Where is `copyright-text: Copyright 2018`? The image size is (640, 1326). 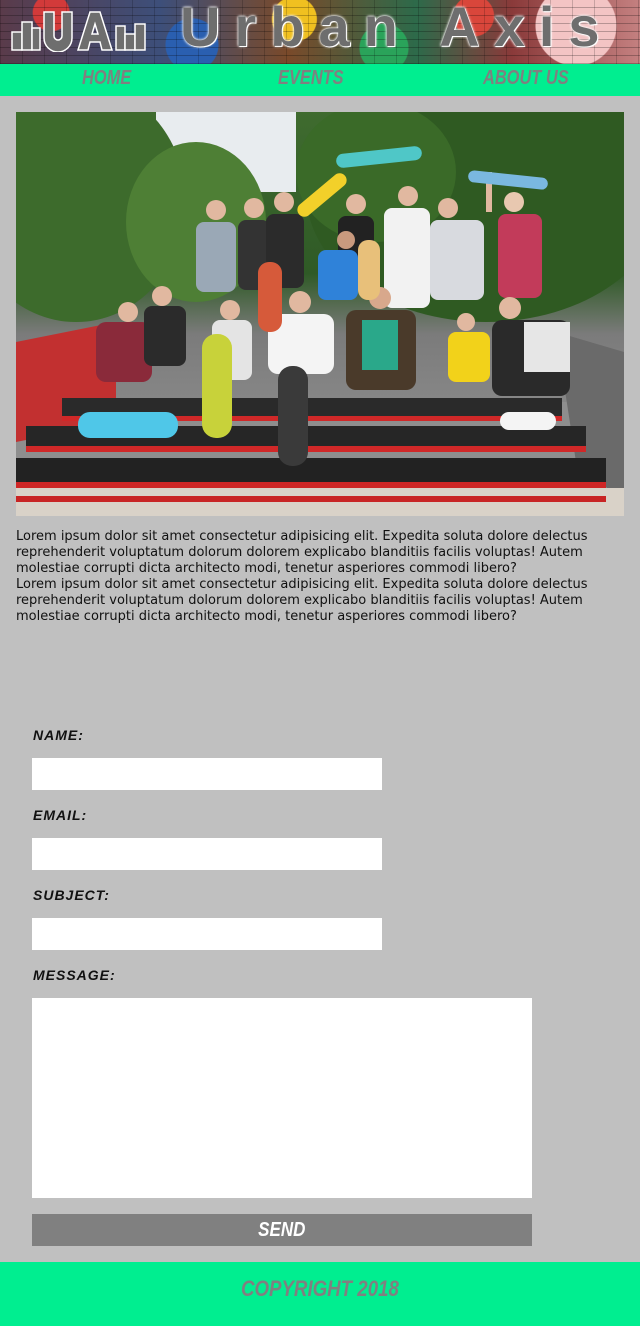 copyright-text: Copyright 2018 is located at coordinates (320, 1288).